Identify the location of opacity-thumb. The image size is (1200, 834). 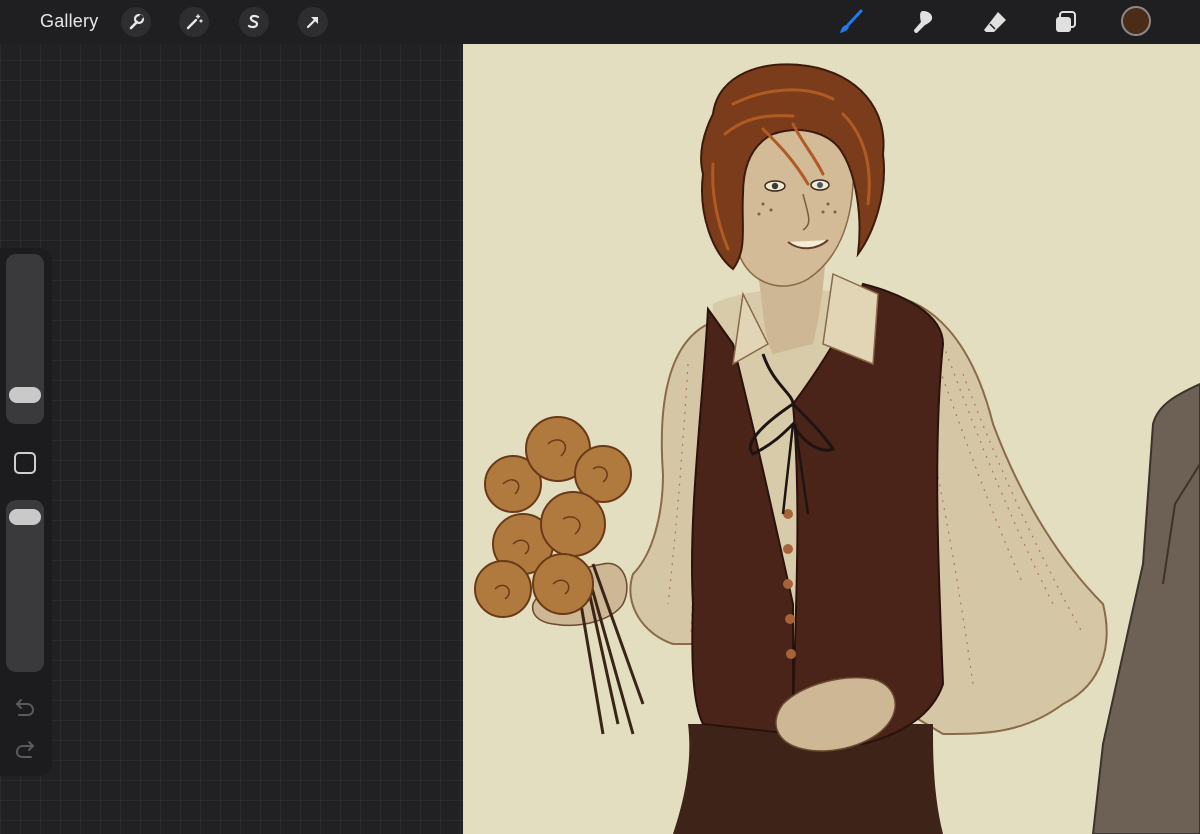
(25, 517).